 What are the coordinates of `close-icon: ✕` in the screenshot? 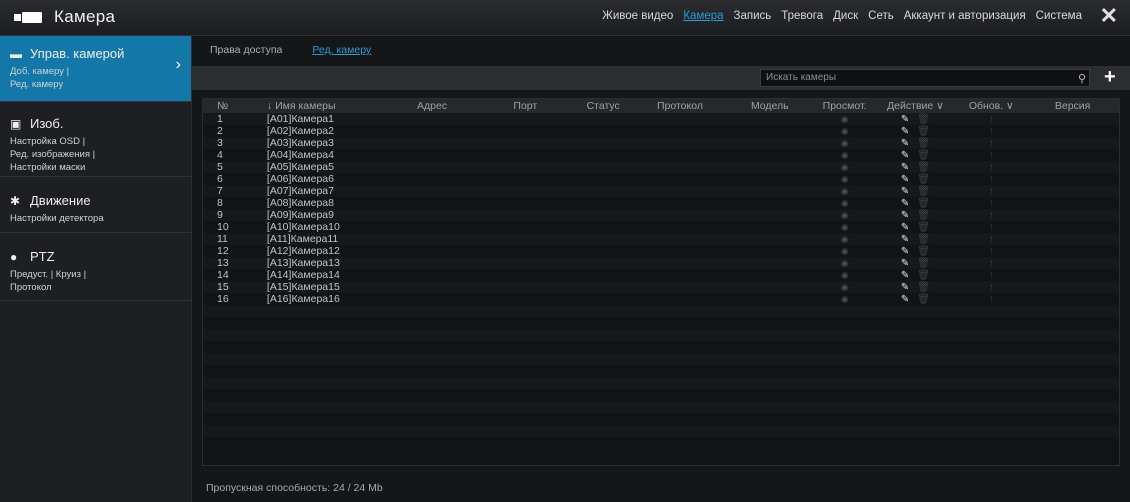 It's located at (1109, 16).